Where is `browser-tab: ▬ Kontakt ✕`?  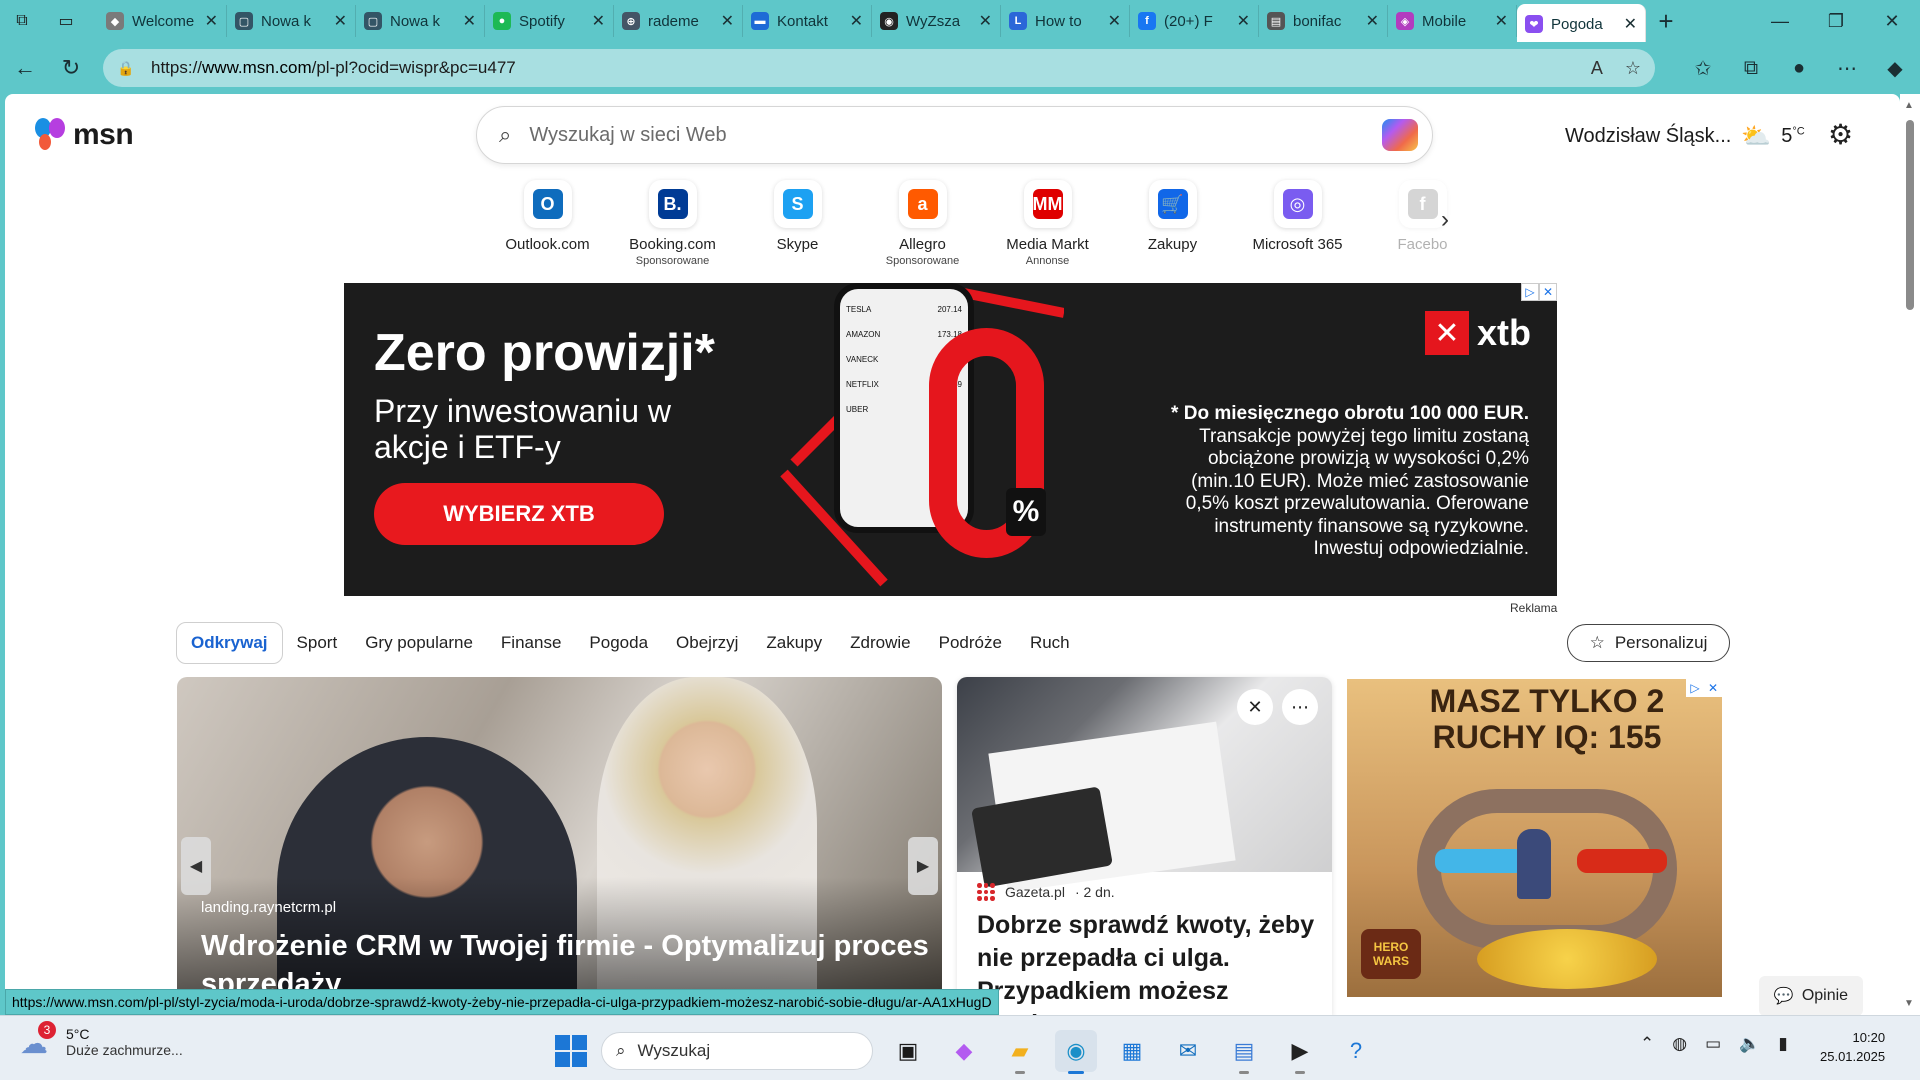
browser-tab: ▬ Kontakt ✕ is located at coordinates (807, 21).